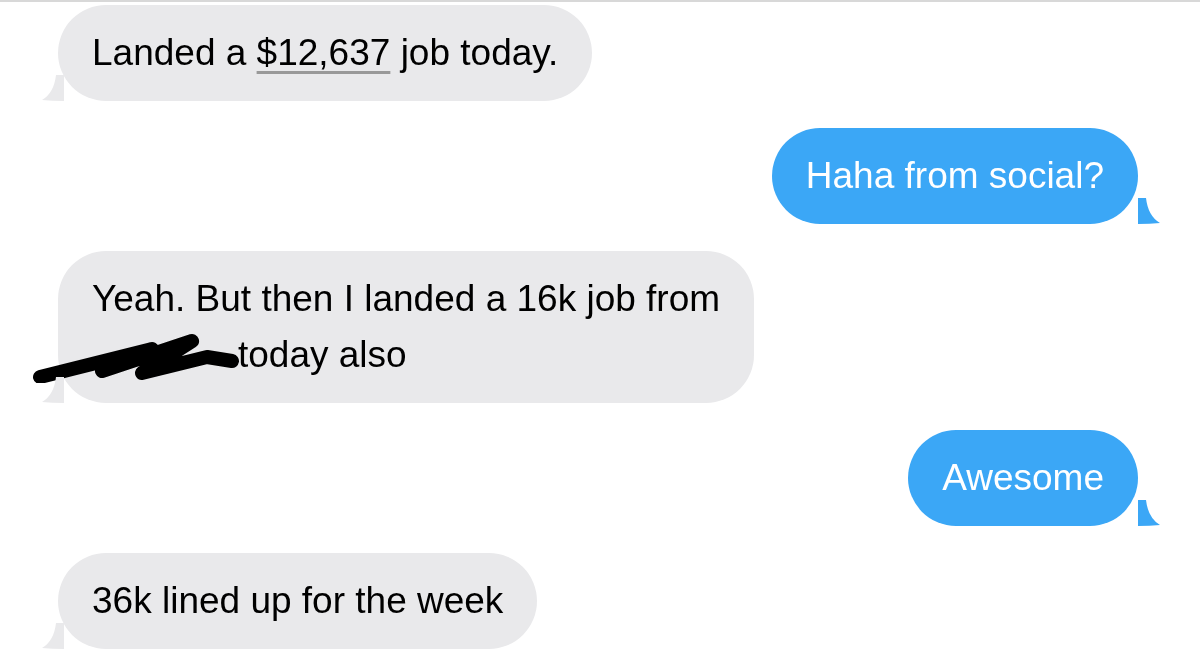  I want to click on message-bubble: Haha from social?, so click(954, 176).